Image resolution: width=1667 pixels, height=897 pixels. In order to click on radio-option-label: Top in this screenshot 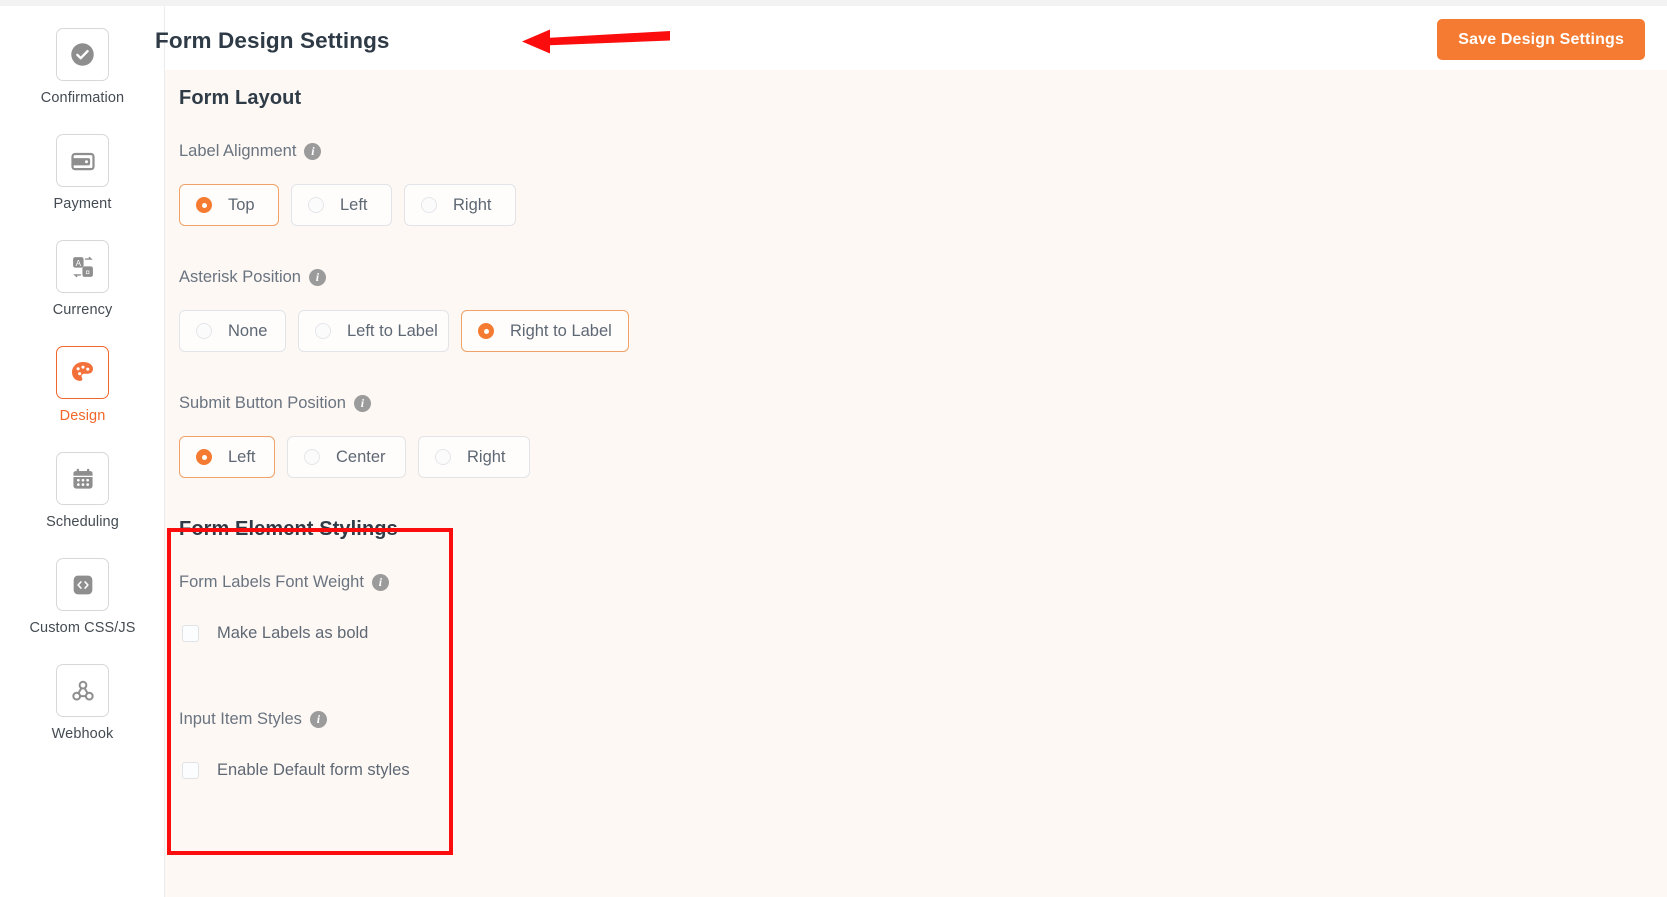, I will do `click(241, 204)`.